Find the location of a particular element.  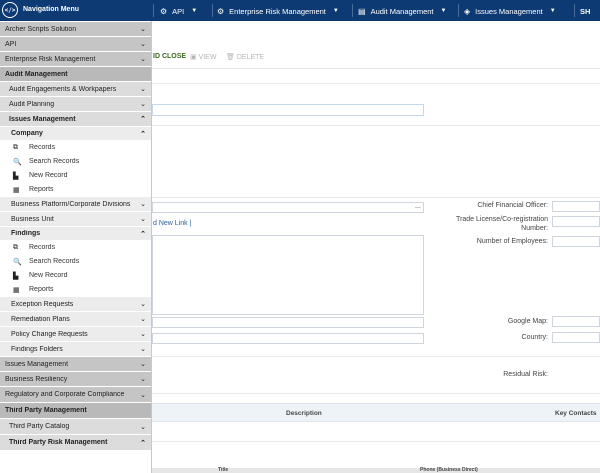

country-field is located at coordinates (576, 337).